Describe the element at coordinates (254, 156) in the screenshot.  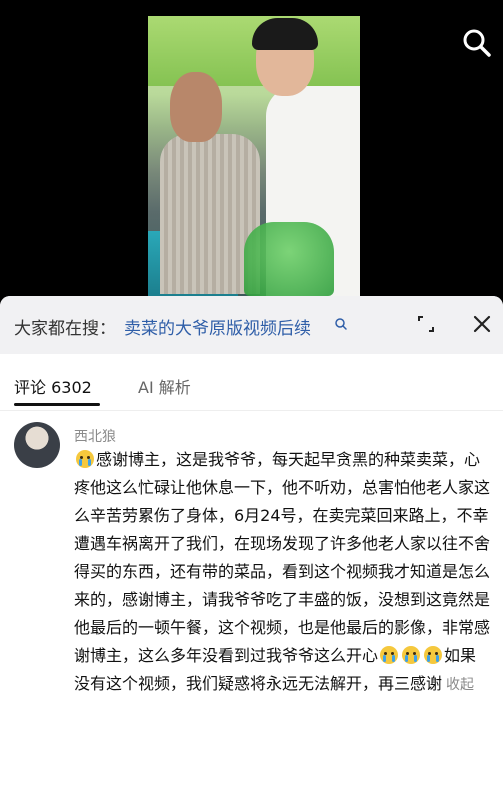
I see `video-frame: 哎中` at that location.